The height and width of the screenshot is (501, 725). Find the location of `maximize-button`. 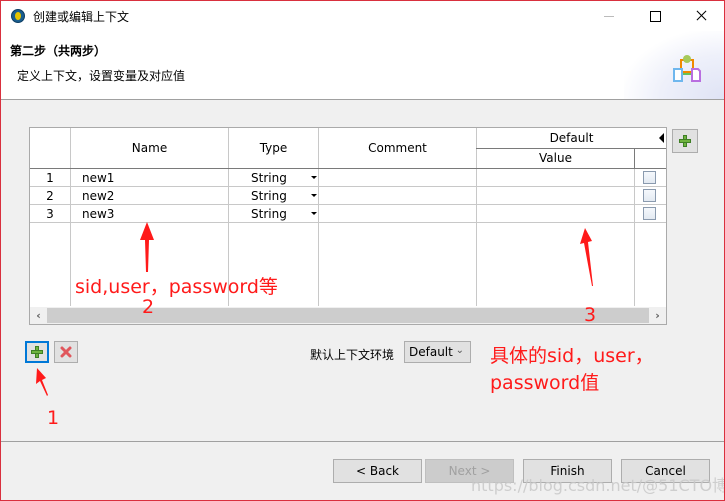

maximize-button is located at coordinates (655, 16).